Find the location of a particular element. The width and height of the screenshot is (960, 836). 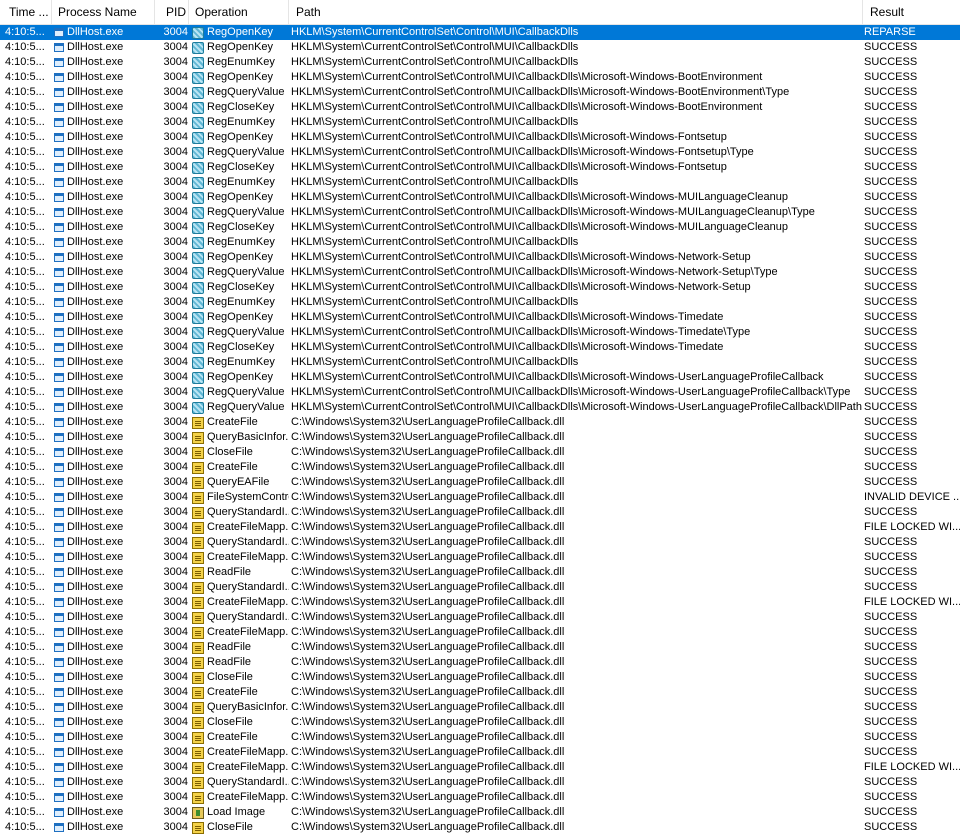

column-header-process-name: Process Name is located at coordinates (103, 12).